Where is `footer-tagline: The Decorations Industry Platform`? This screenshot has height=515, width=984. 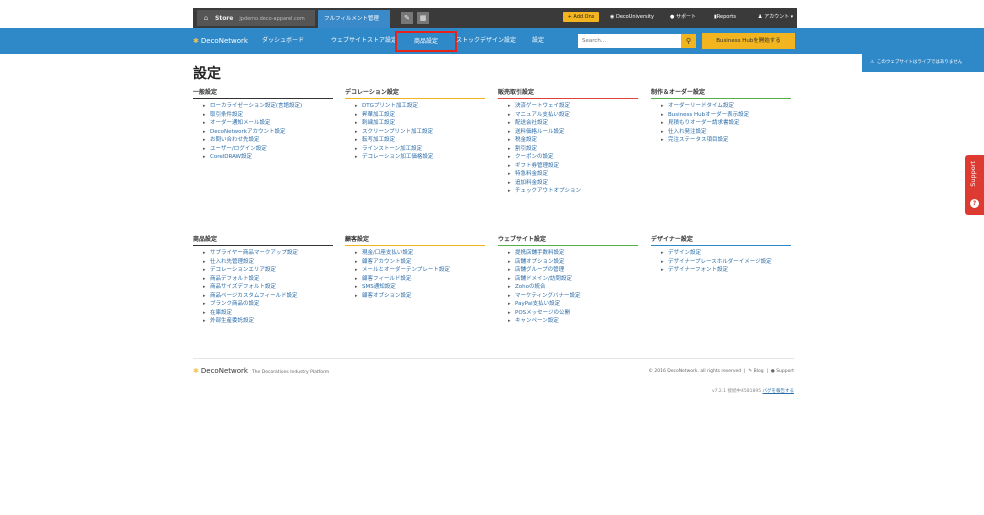 footer-tagline: The Decorations Industry Platform is located at coordinates (290, 372).